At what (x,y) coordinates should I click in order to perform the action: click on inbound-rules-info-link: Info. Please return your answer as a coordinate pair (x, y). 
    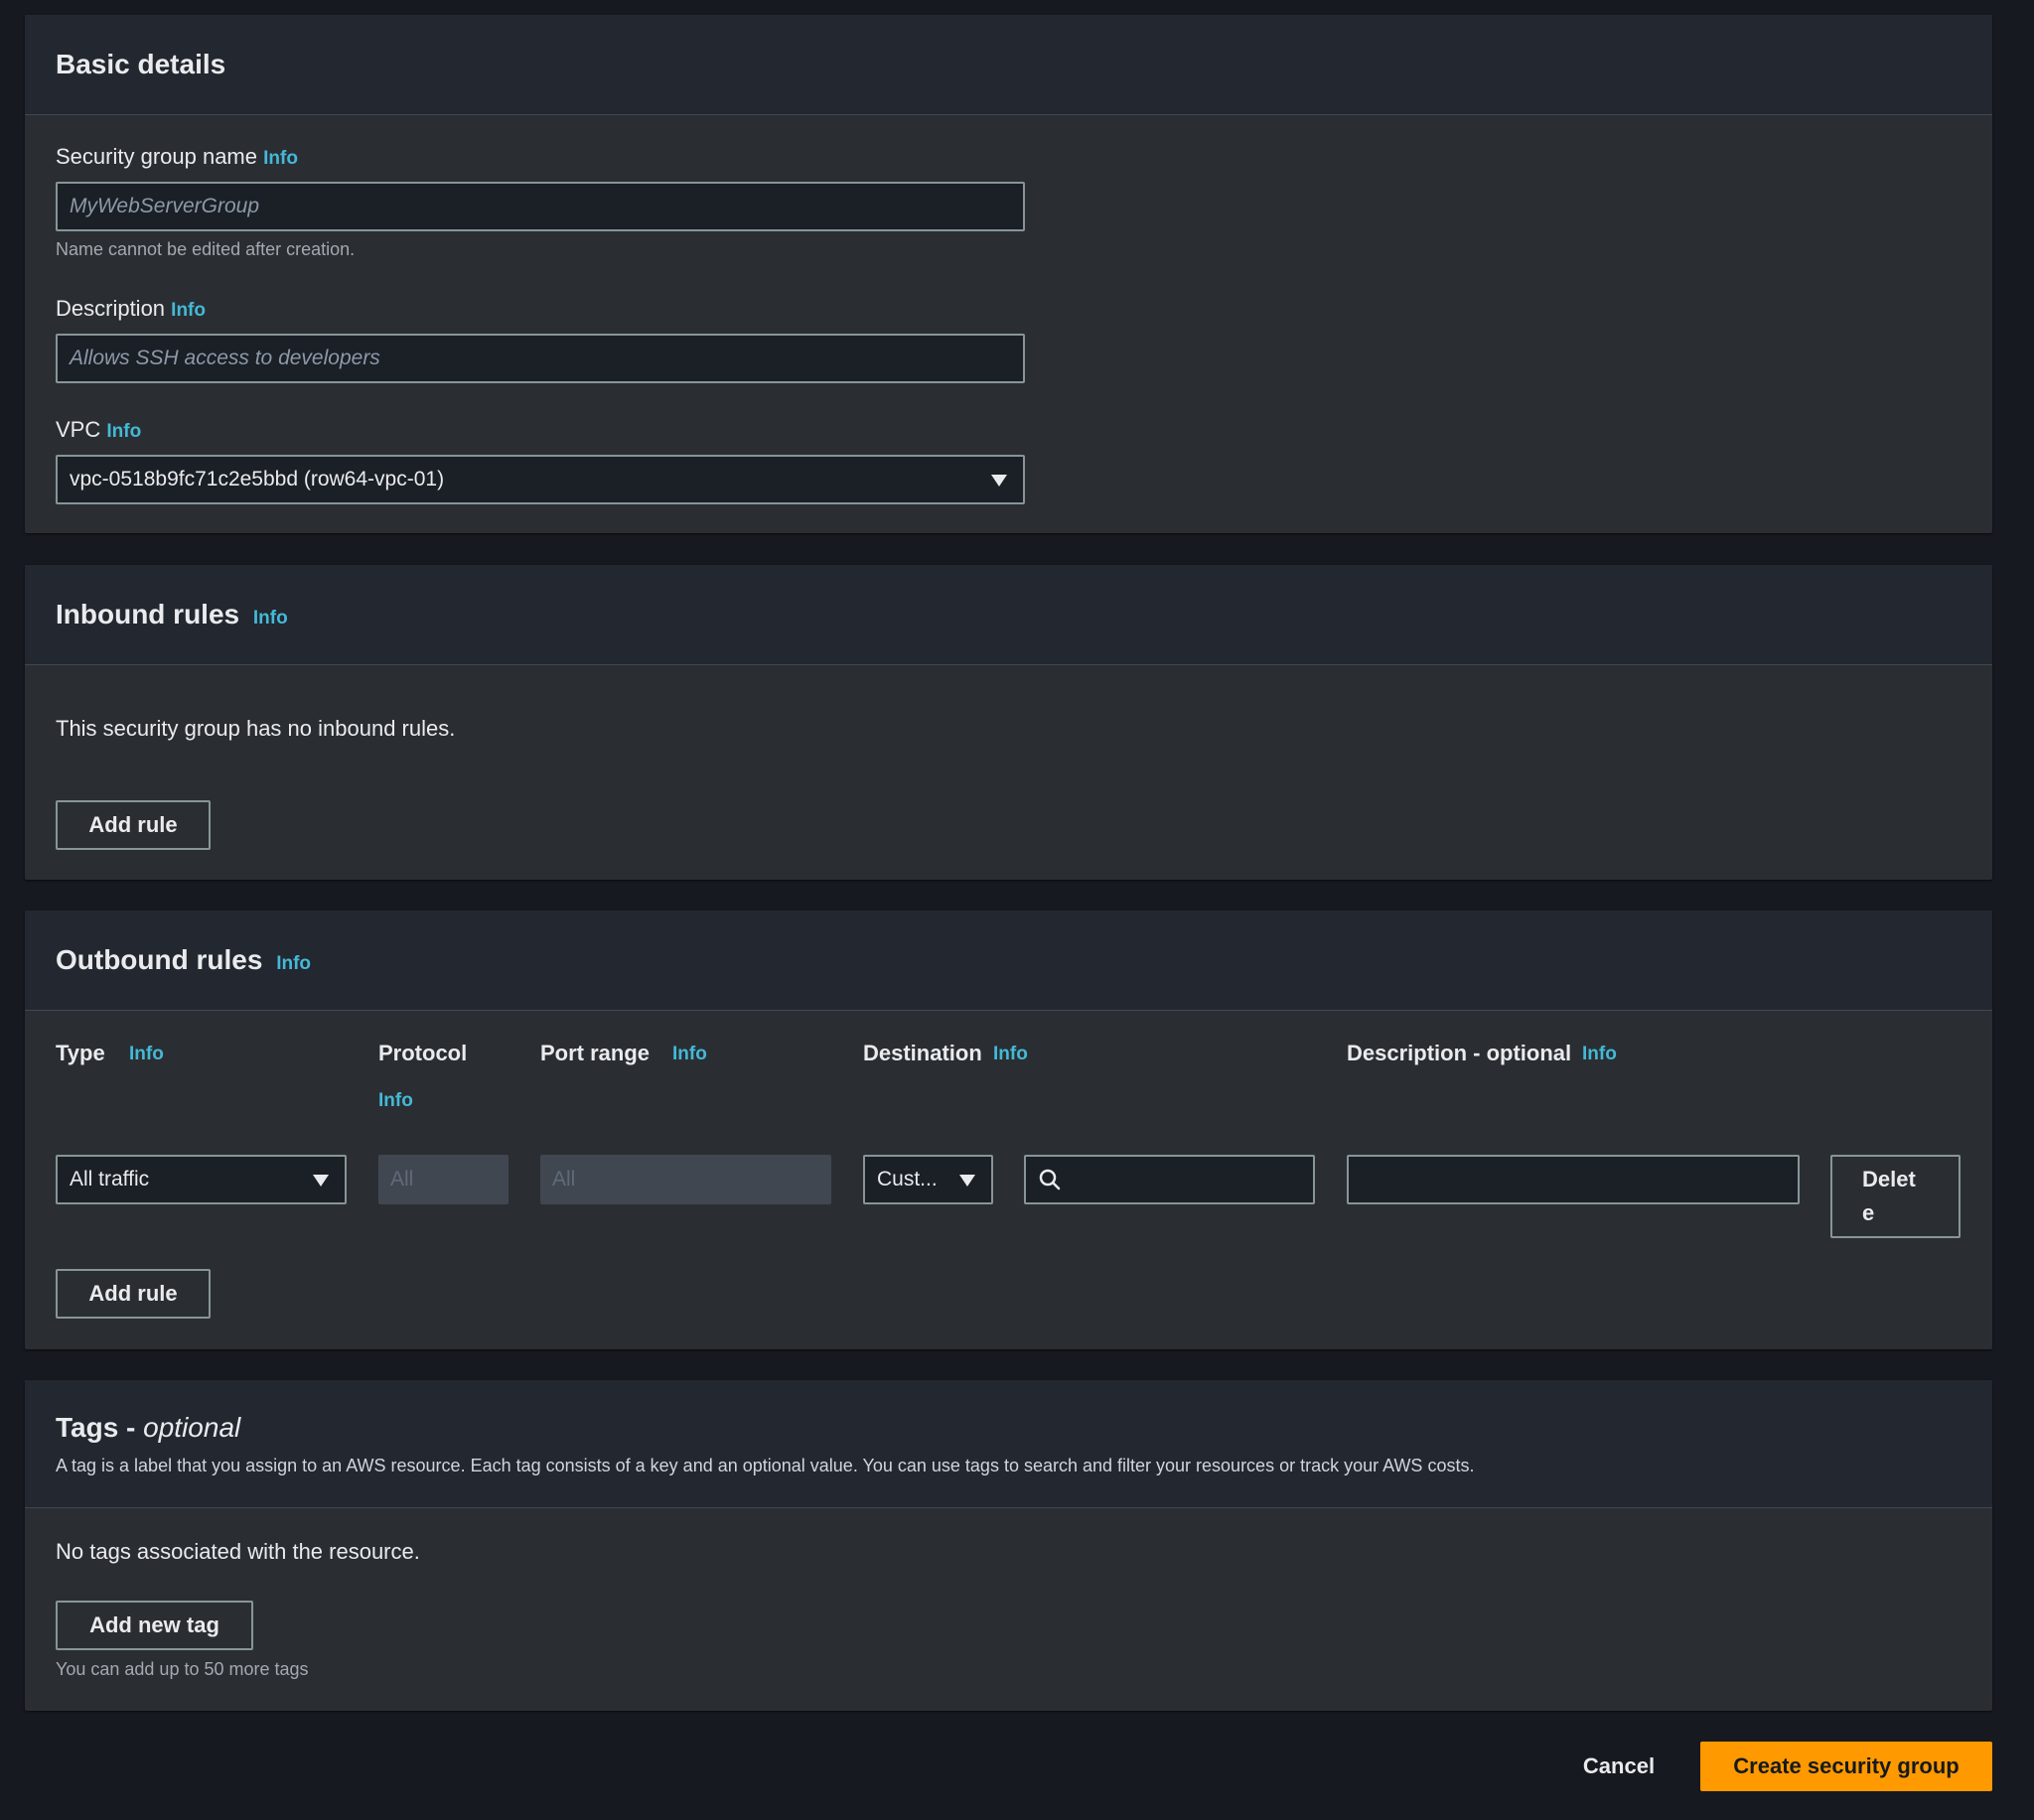
    Looking at the image, I should click on (270, 618).